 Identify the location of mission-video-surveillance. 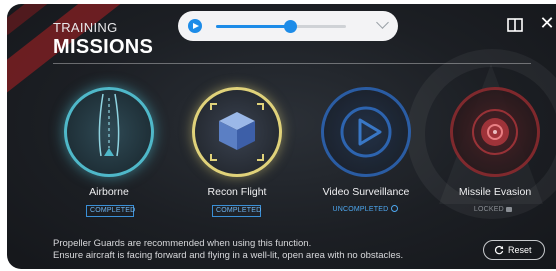
(366, 132).